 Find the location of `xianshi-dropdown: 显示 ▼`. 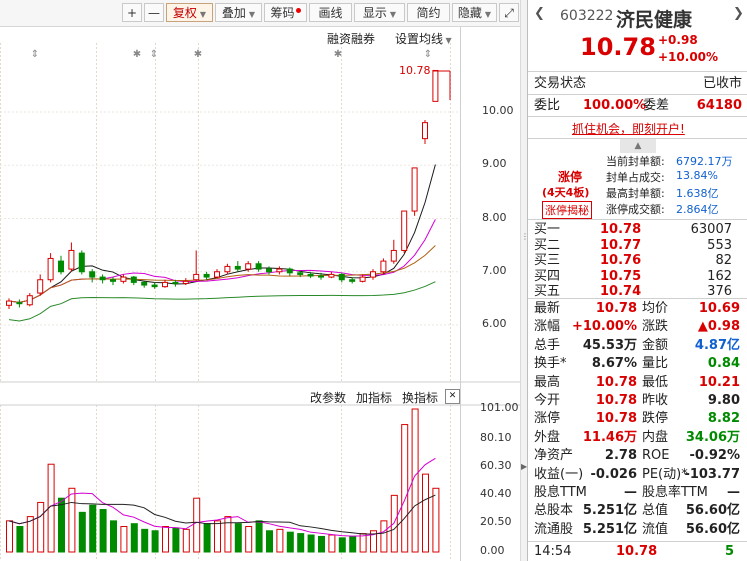

xianshi-dropdown: 显示 ▼ is located at coordinates (379, 12).